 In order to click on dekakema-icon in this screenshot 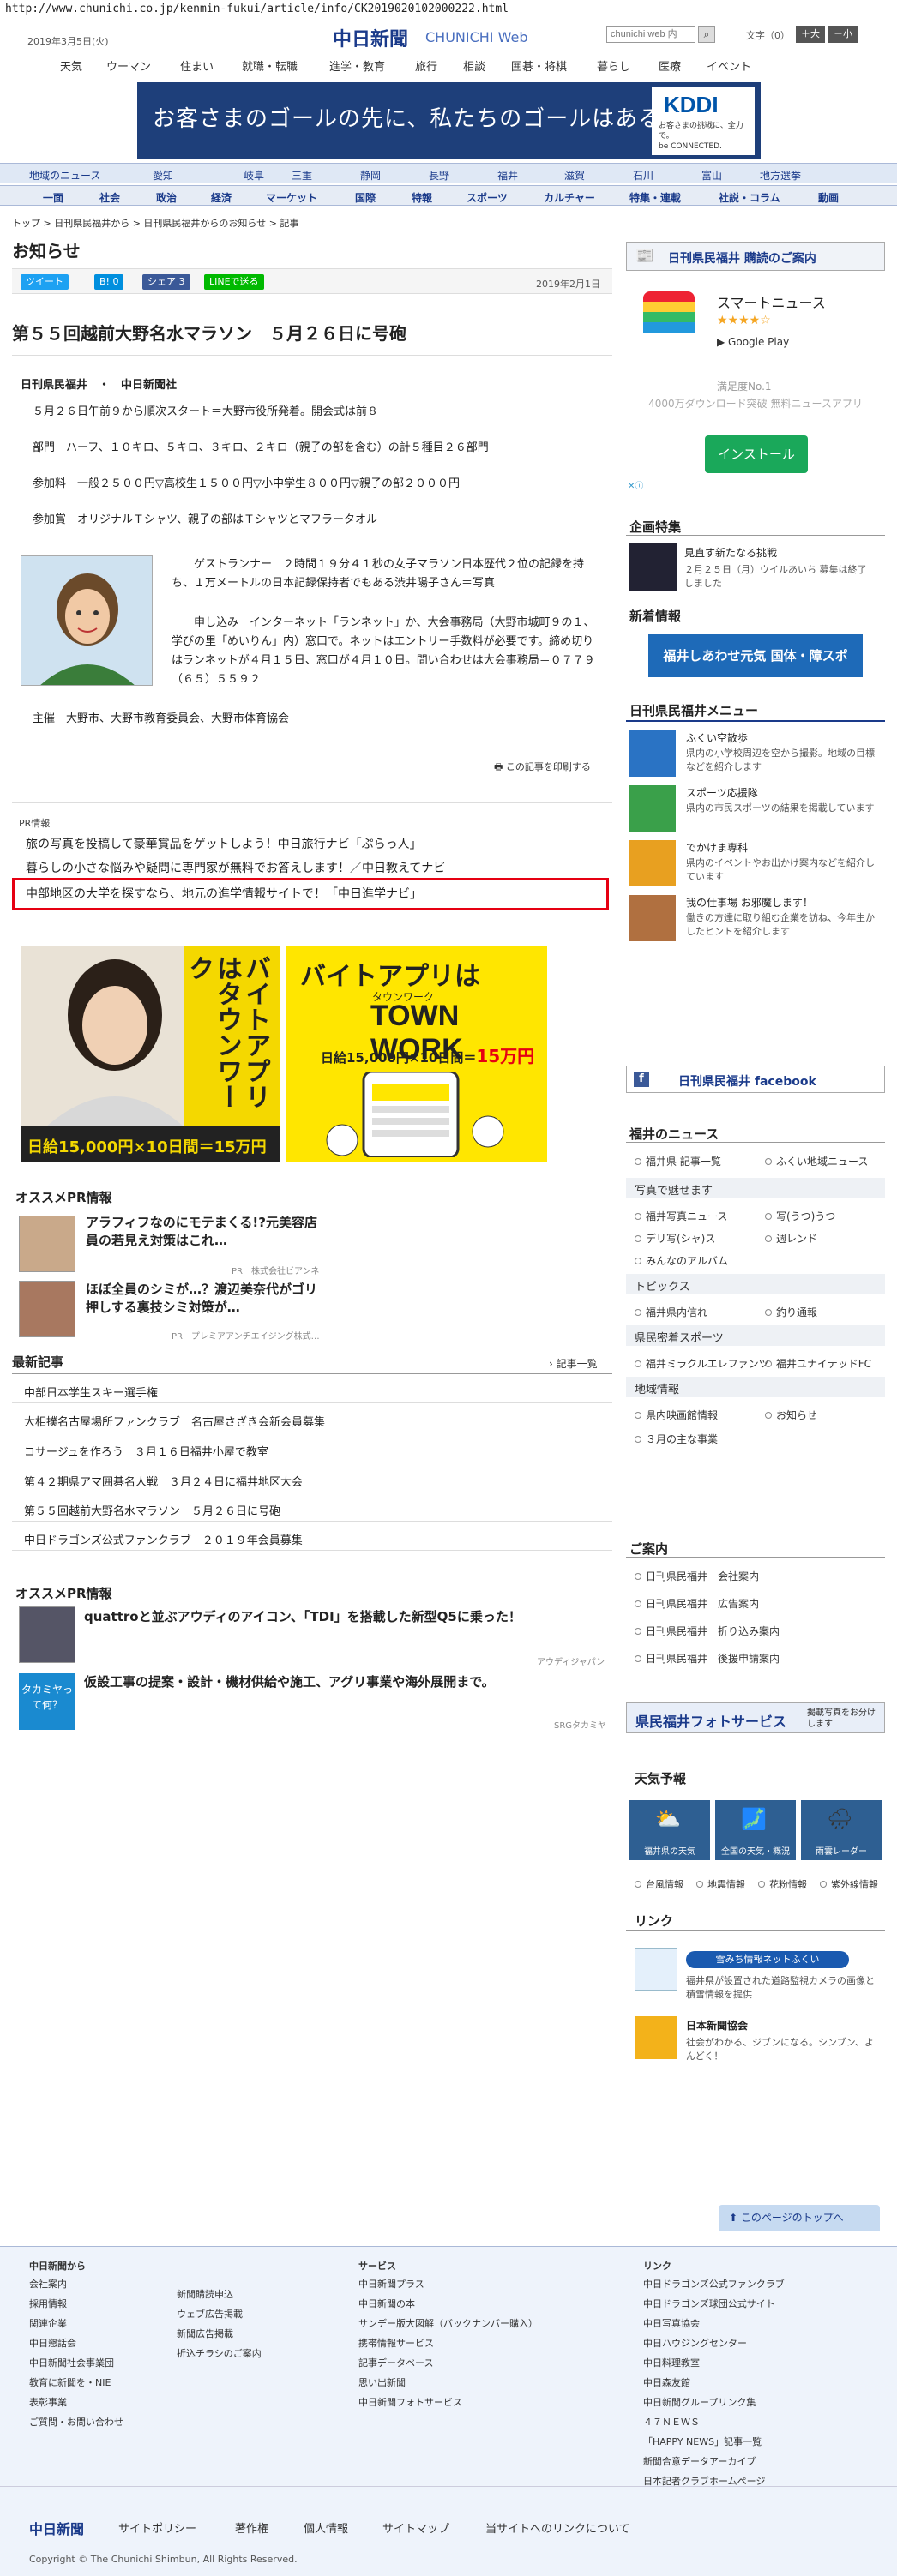, I will do `click(652, 863)`.